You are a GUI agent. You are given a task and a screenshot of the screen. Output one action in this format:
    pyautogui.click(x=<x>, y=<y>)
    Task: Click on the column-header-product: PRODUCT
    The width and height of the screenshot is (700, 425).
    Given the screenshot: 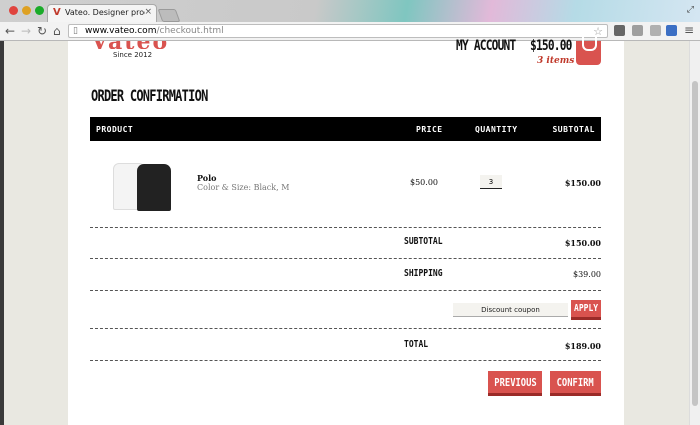 What is the action you would take?
    pyautogui.click(x=115, y=129)
    